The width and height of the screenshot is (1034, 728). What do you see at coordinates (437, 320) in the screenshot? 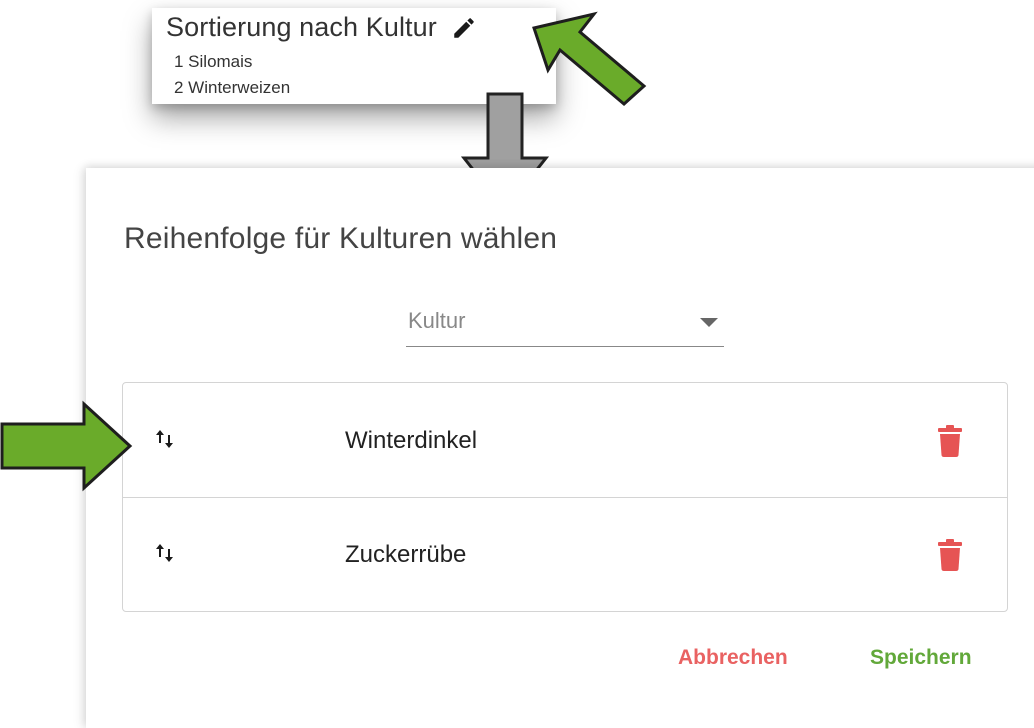
I see `culture-select-value: Kultur` at bounding box center [437, 320].